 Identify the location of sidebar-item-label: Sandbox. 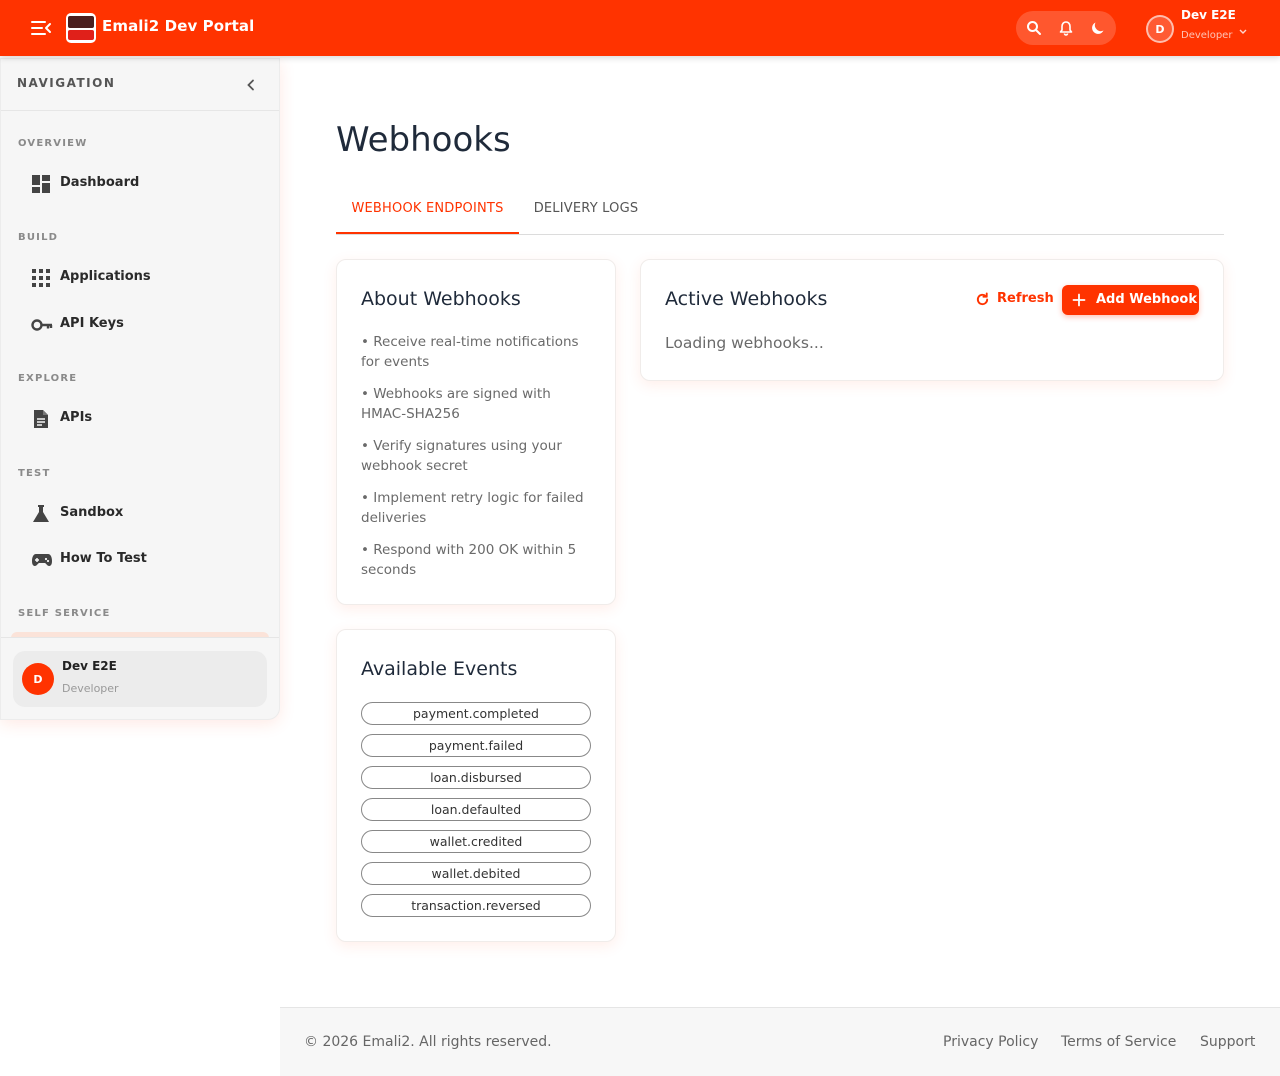
(92, 512).